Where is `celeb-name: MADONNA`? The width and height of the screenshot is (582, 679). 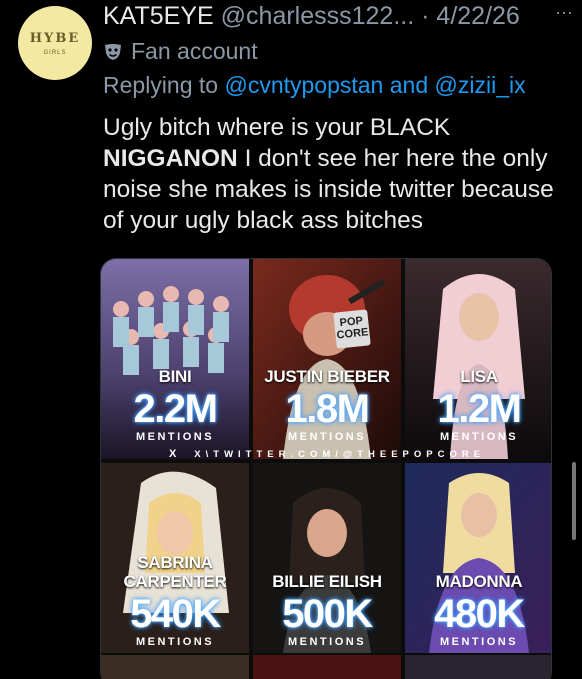 celeb-name: MADONNA is located at coordinates (479, 581).